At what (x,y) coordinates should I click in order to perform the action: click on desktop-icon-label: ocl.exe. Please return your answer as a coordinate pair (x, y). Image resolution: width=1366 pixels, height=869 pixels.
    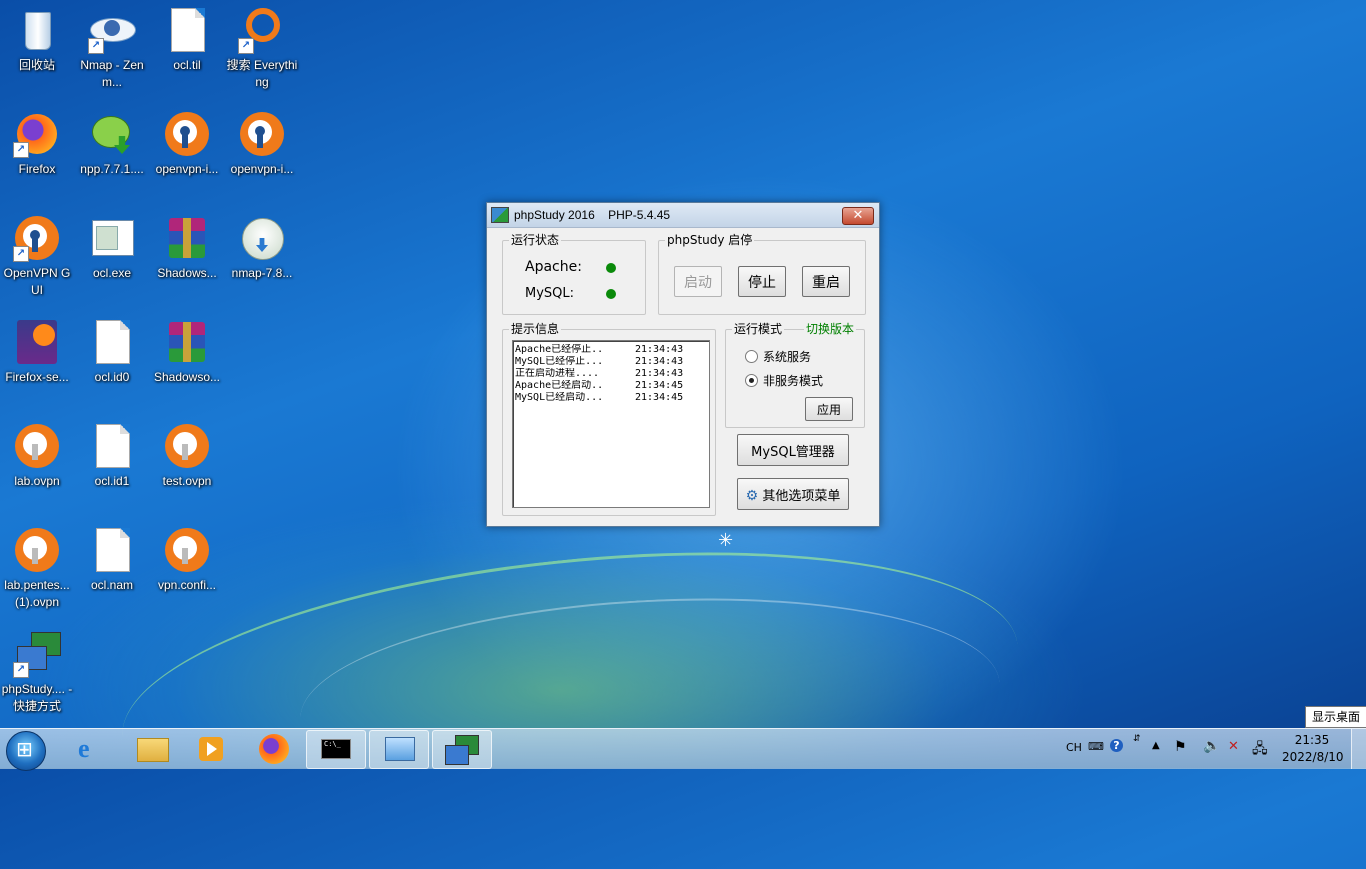
    Looking at the image, I should click on (112, 273).